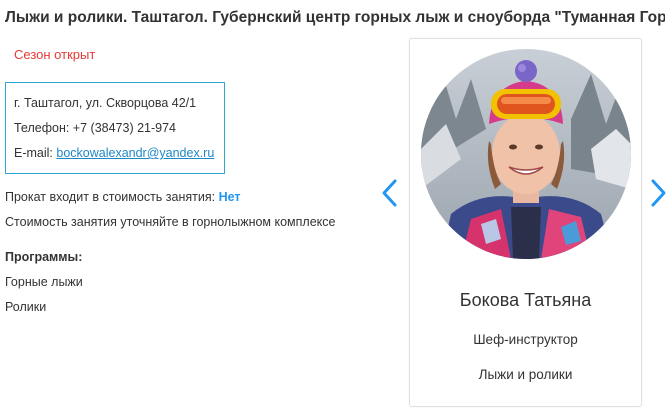 The image size is (667, 417). What do you see at coordinates (26, 307) in the screenshot?
I see `program-item: Ролики` at bounding box center [26, 307].